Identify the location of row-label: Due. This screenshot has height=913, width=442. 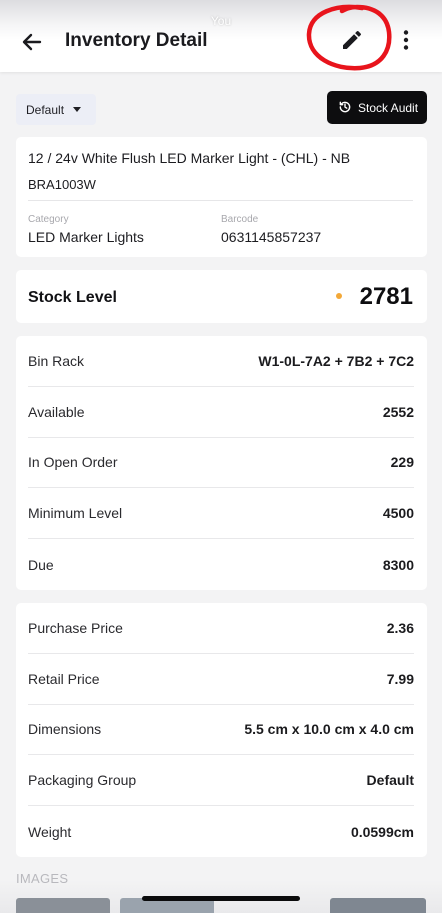
(41, 564).